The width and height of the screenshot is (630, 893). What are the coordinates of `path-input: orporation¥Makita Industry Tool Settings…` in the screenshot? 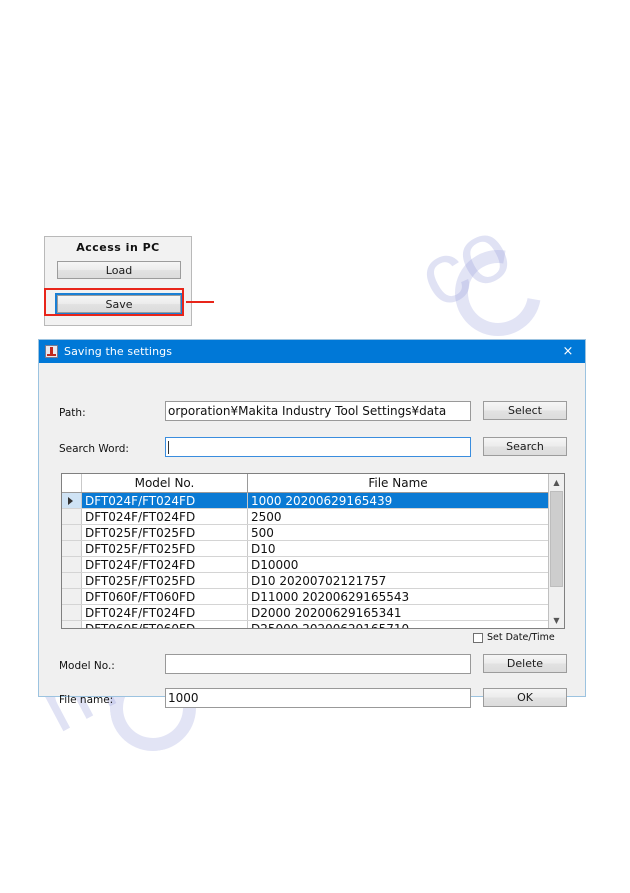 It's located at (318, 411).